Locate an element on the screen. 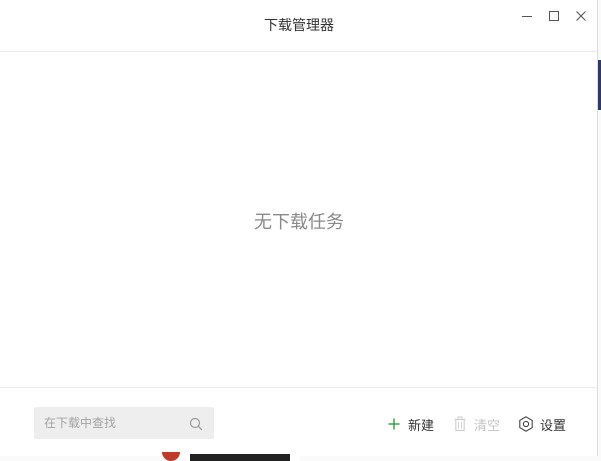  minimize-button is located at coordinates (527, 16).